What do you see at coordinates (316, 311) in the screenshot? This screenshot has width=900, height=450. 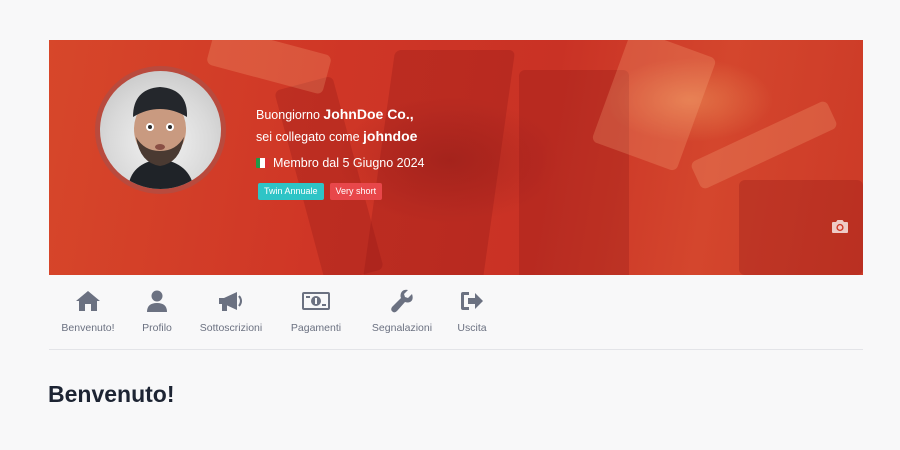 I see `tab-pagamenti: Pagamenti` at bounding box center [316, 311].